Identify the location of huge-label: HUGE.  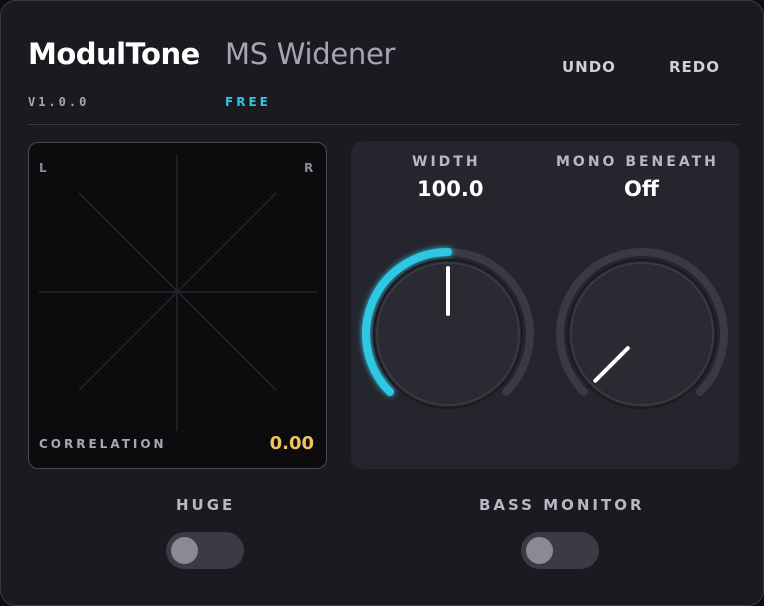
(206, 505).